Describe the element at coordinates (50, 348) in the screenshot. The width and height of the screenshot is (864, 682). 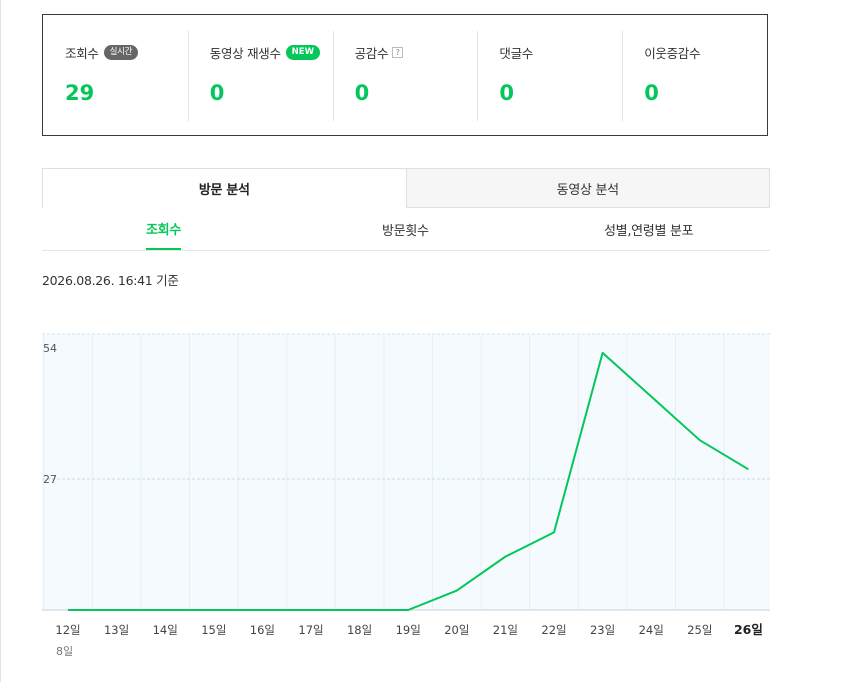
I see `y-tick-label: 54` at that location.